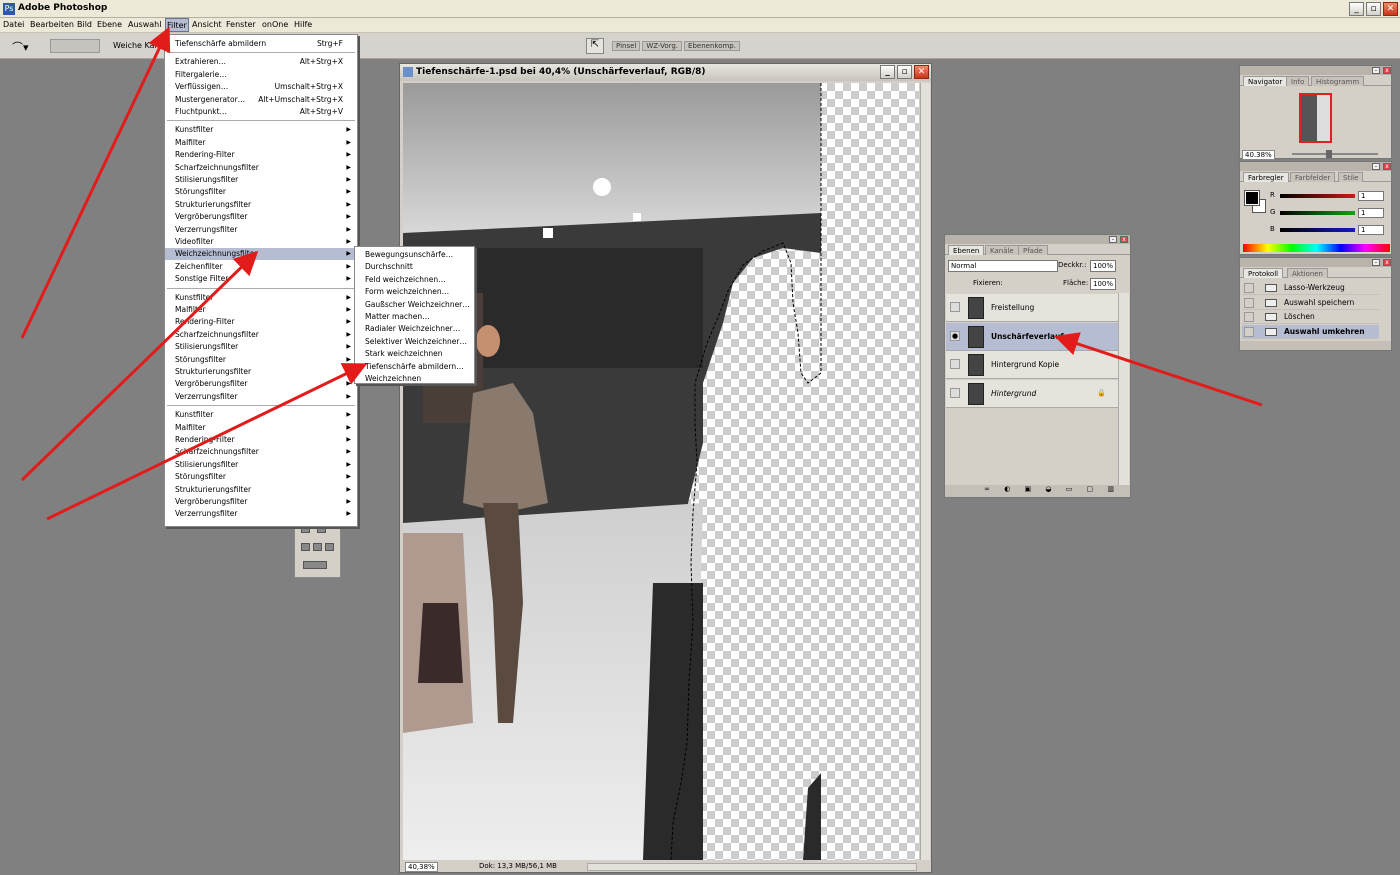 The image size is (1400, 875). Describe the element at coordinates (261, 112) in the screenshot. I see `filter-menu-item: Fluchtpunkt… Alt+Strg+V` at that location.